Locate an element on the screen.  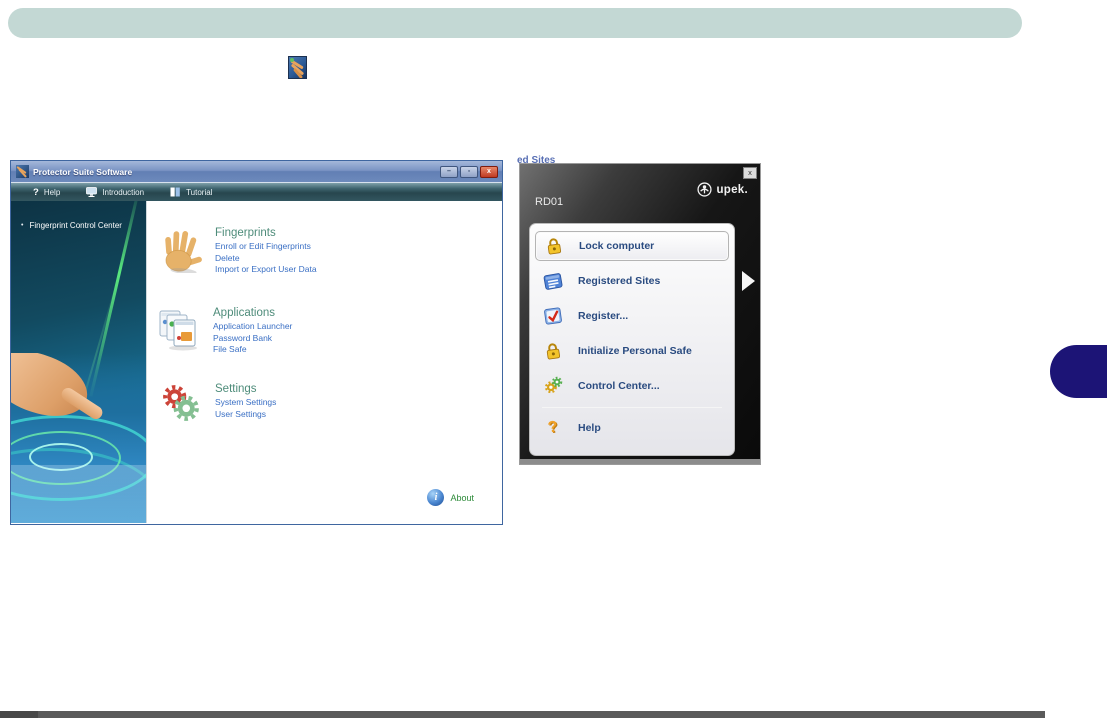
book-icon is located at coordinates (175, 192).